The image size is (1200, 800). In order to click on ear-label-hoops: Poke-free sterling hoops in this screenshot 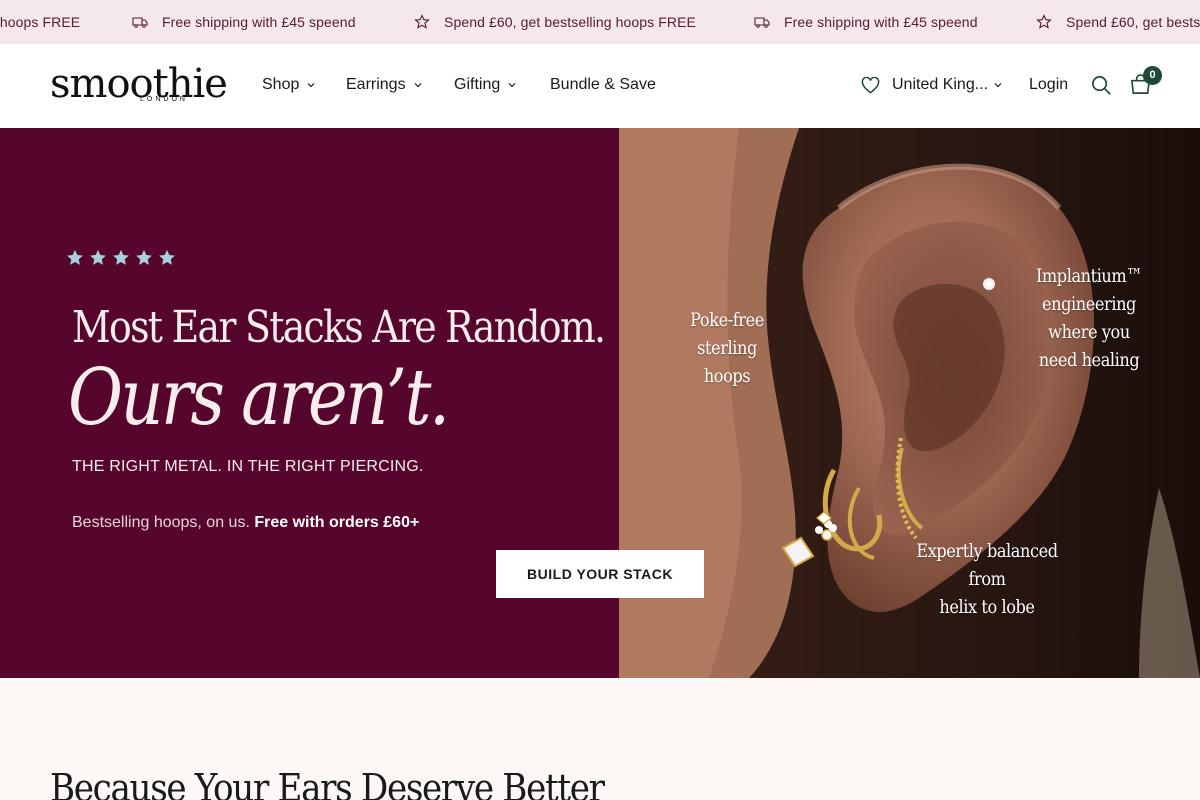, I will do `click(727, 348)`.